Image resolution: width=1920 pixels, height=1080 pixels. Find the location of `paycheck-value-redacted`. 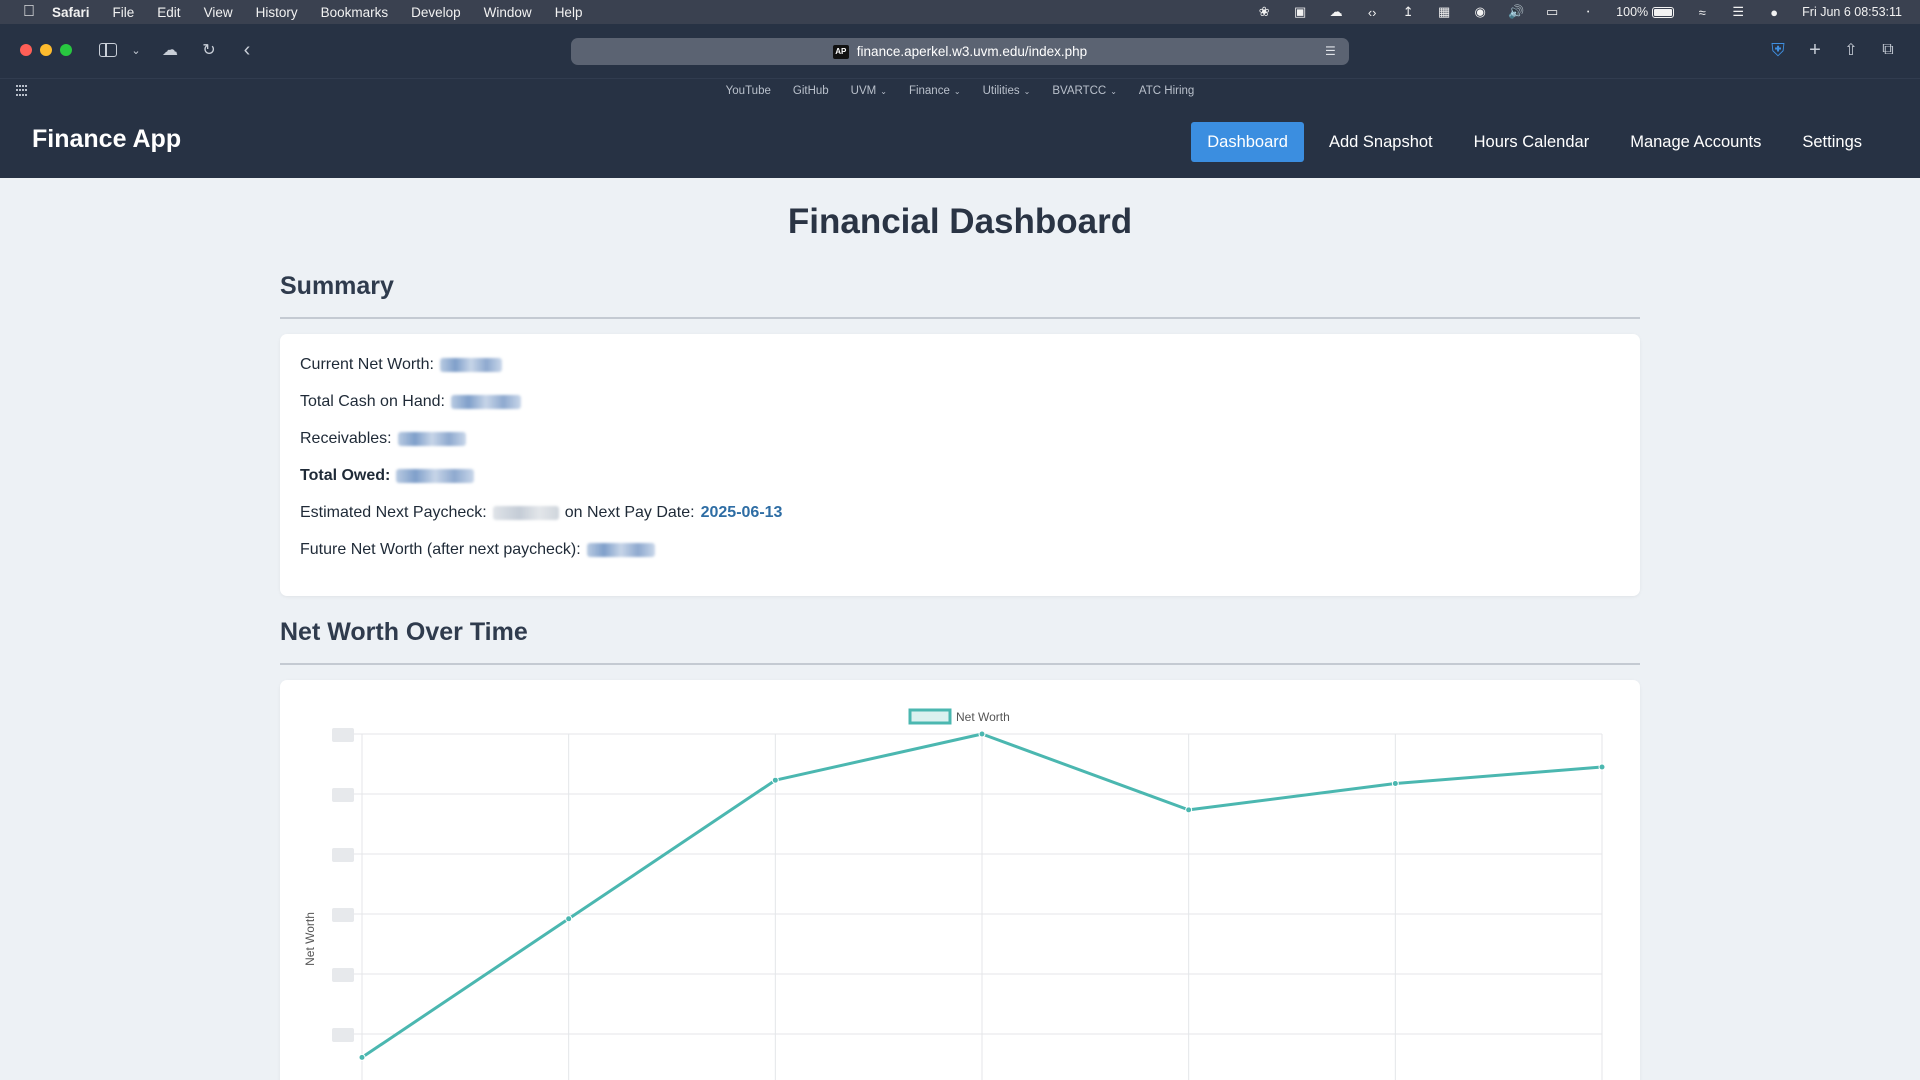

paycheck-value-redacted is located at coordinates (525, 513).